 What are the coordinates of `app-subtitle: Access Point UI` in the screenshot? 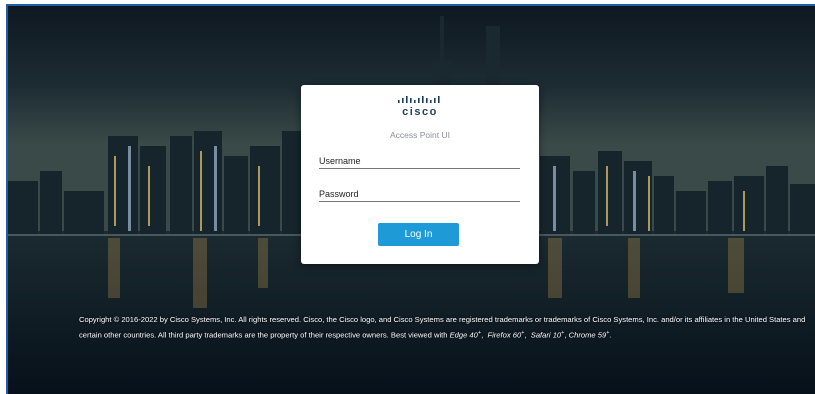 It's located at (420, 135).